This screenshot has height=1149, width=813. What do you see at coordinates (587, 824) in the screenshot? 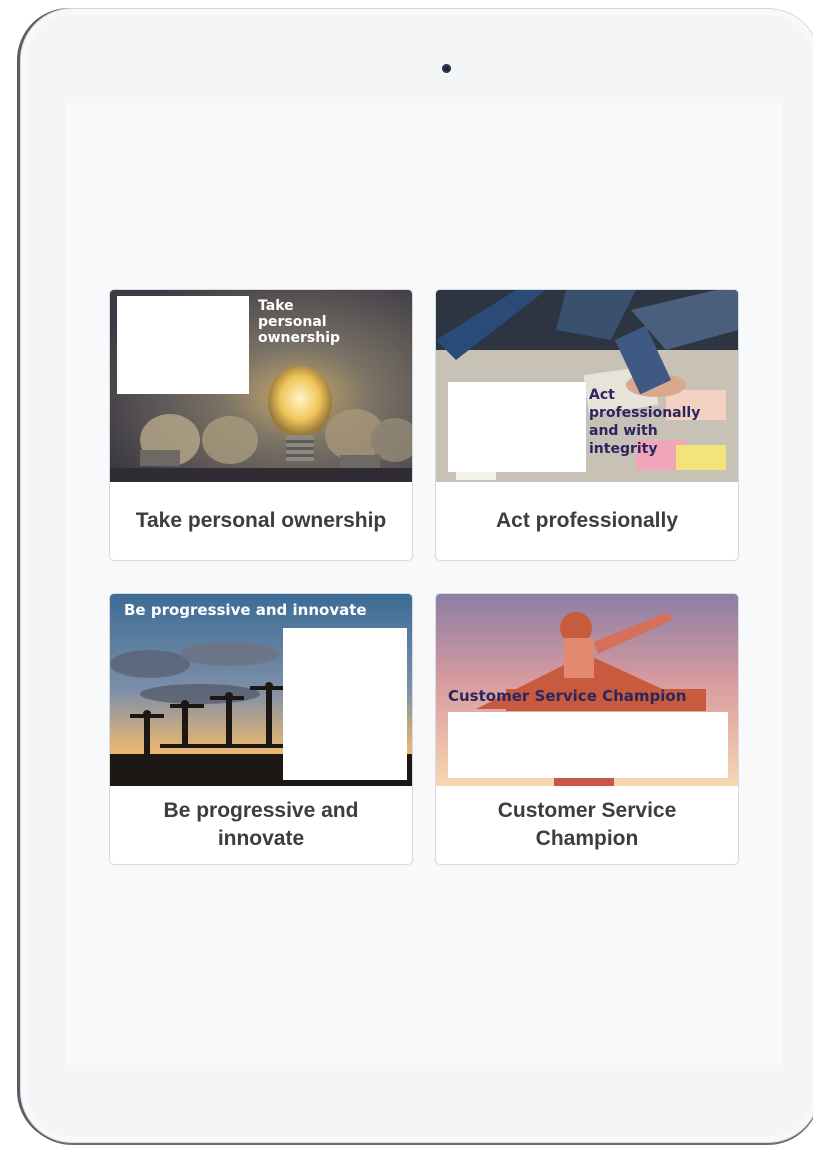
I see `card-label: Customer Service Champion` at bounding box center [587, 824].